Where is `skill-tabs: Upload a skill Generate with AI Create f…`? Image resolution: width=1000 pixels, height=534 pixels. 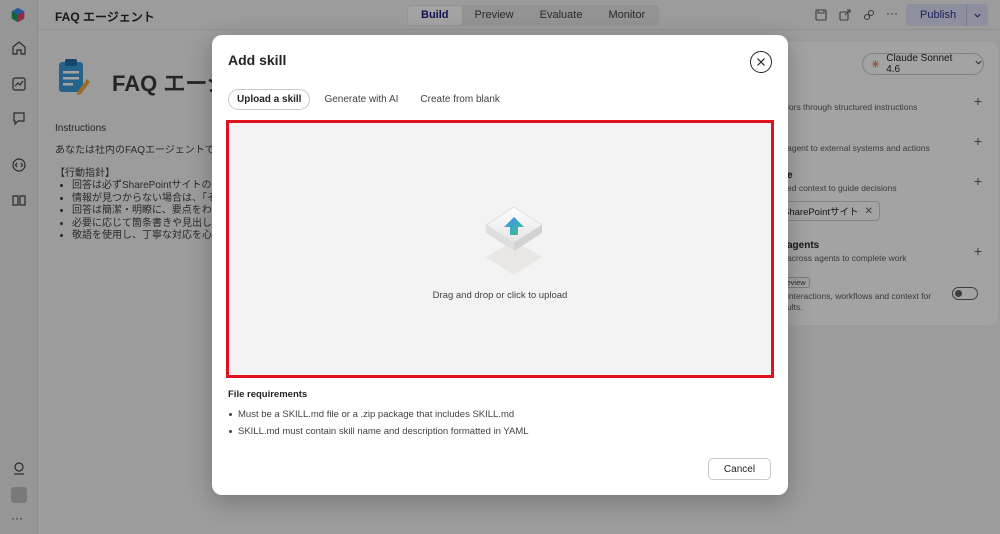 skill-tabs: Upload a skill Generate with AI Create f… is located at coordinates (371, 99).